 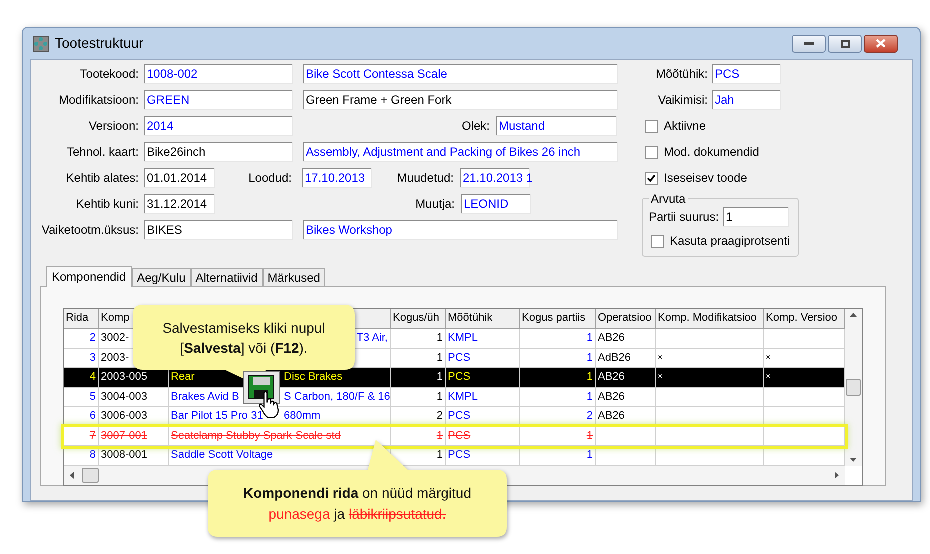 I want to click on field-label: Modifikatsioon:, so click(x=99, y=100).